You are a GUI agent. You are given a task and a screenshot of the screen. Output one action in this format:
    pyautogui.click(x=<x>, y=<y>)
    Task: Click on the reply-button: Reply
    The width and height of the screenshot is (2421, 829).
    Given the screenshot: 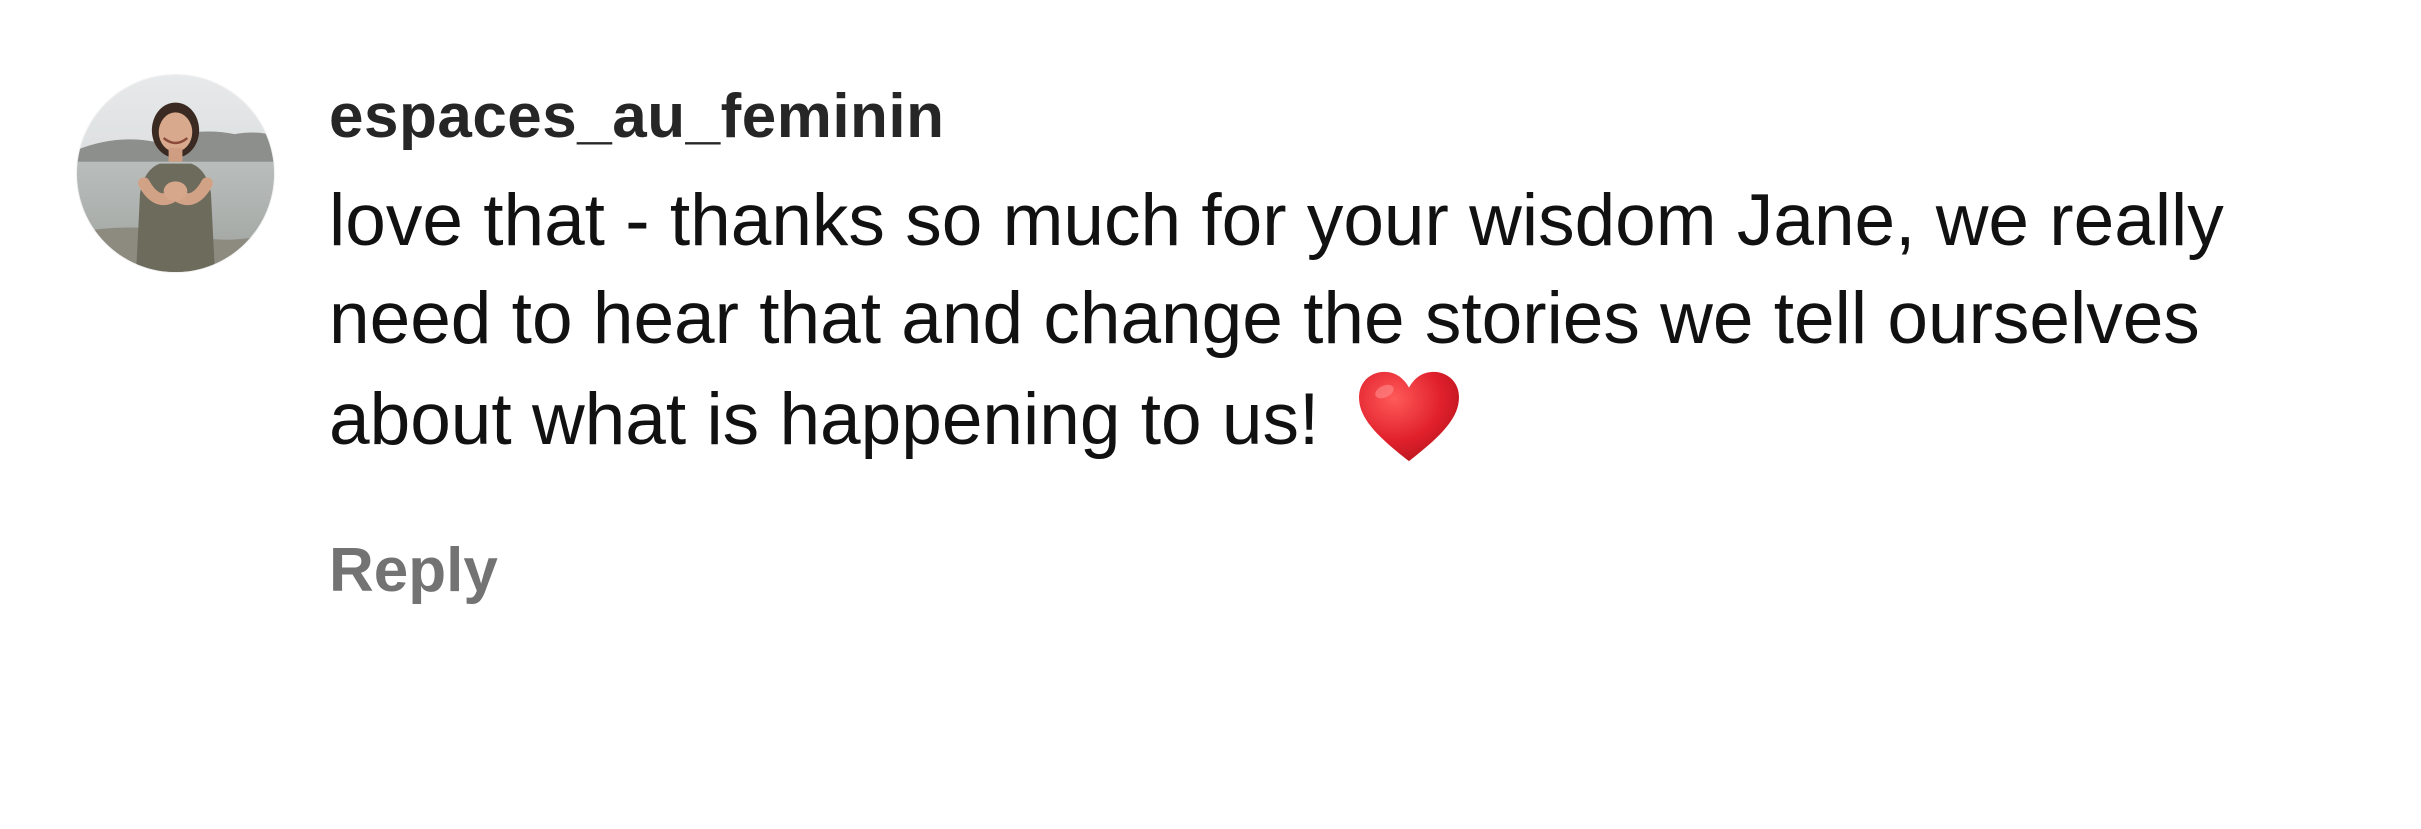 What is the action you would take?
    pyautogui.click(x=413, y=571)
    